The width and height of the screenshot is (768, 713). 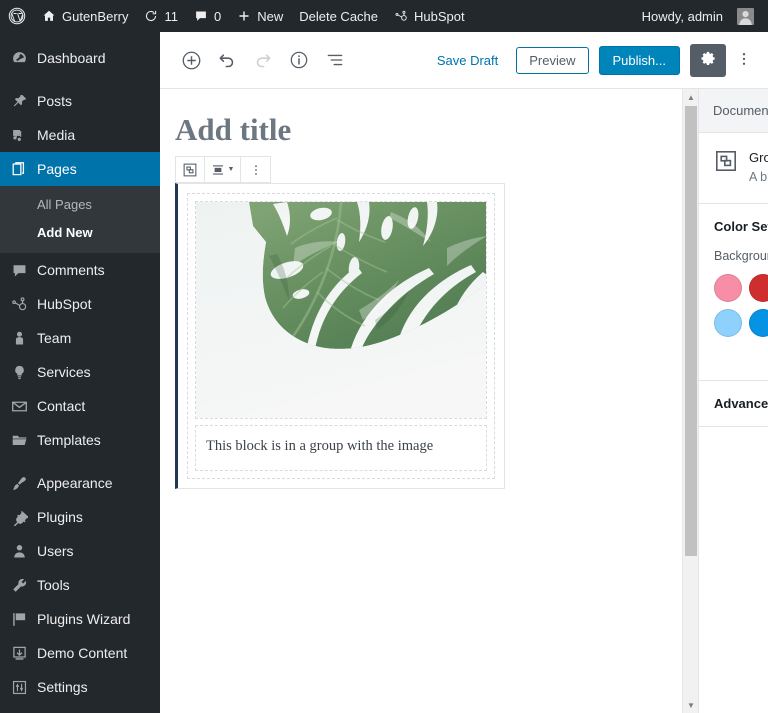 What do you see at coordinates (54, 338) in the screenshot?
I see `sidebar-item-label: Team` at bounding box center [54, 338].